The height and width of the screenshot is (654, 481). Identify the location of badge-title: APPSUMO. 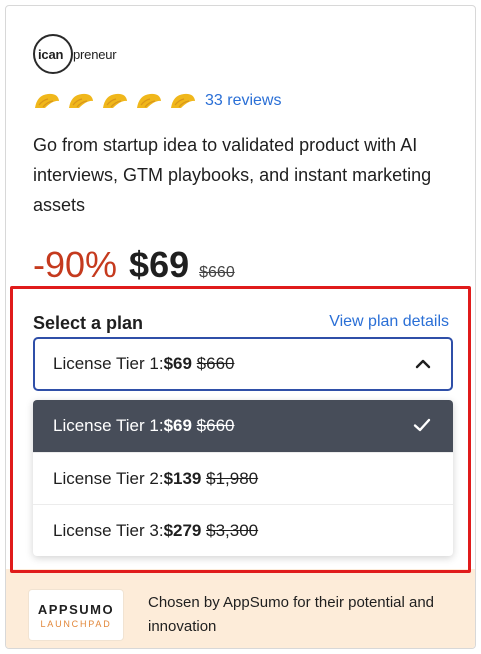
(76, 609).